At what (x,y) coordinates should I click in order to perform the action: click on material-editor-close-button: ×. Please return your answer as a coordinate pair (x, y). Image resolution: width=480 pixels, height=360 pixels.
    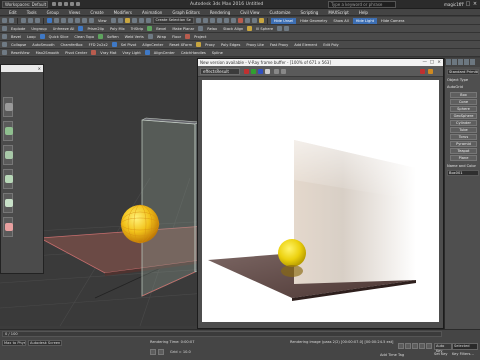
    Looking at the image, I should click on (39, 68).